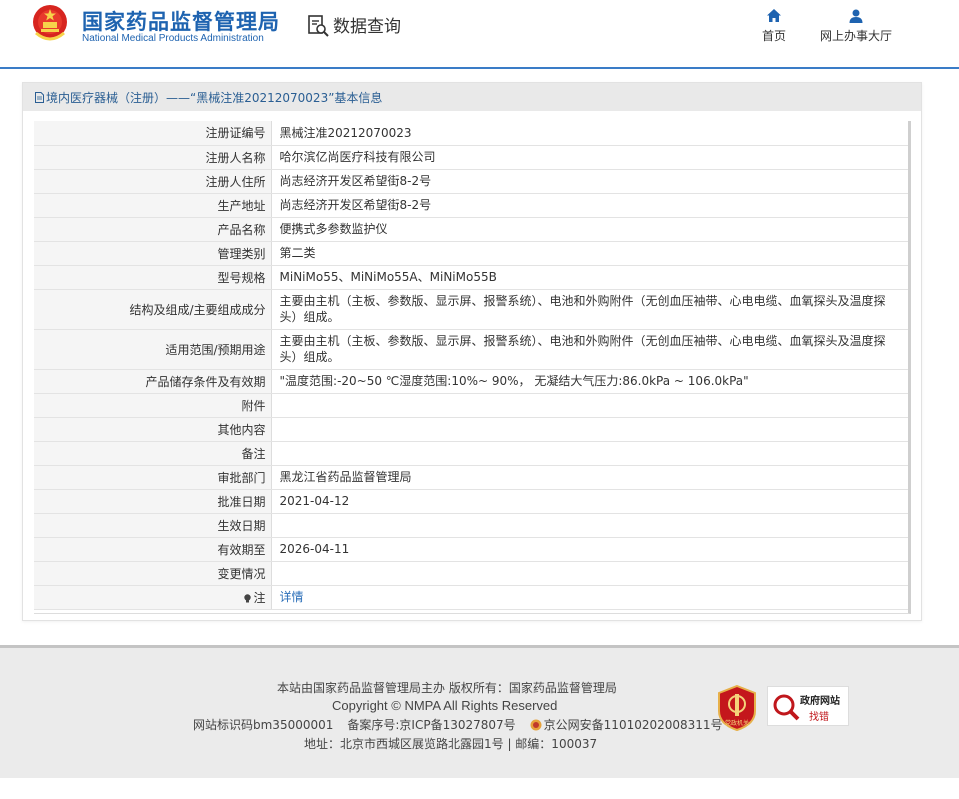  I want to click on header-divider, so click(479, 68).